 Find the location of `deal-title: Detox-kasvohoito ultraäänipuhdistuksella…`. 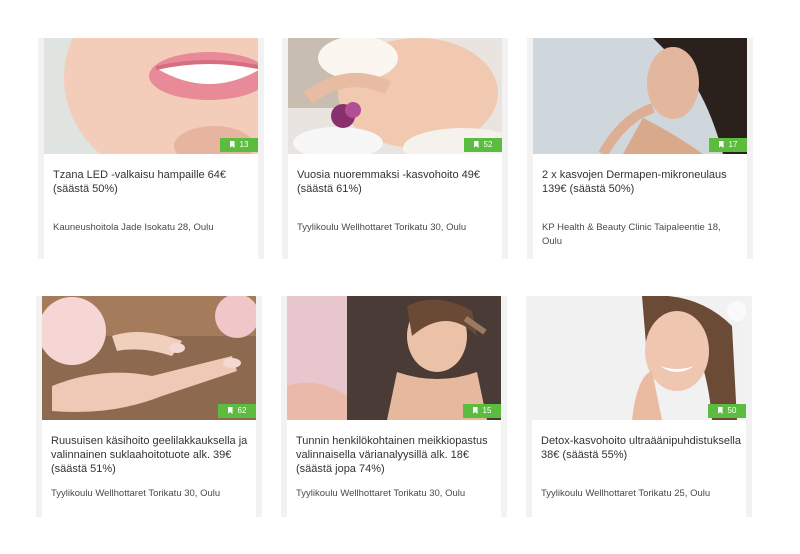

deal-title: Detox-kasvohoito ultraäänipuhdistuksella… is located at coordinates (641, 448).